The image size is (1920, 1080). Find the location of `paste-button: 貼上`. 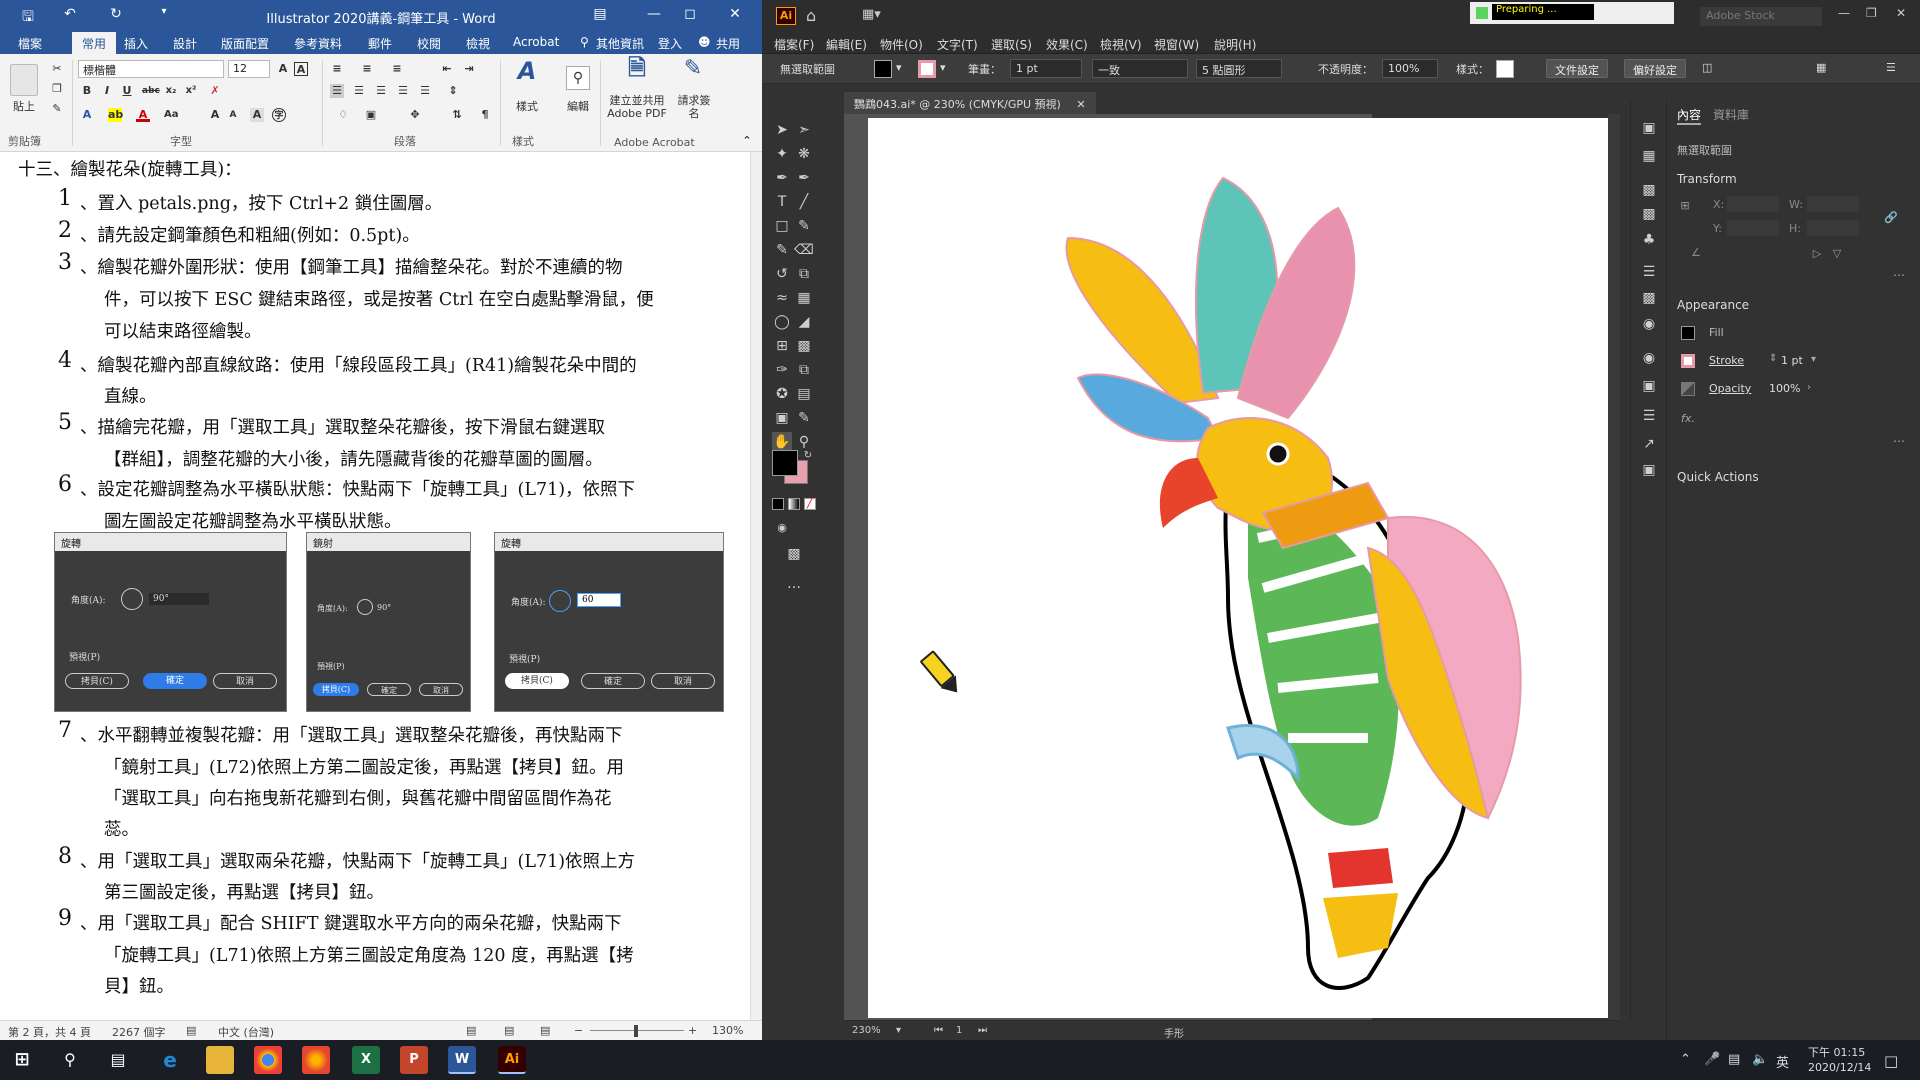

paste-button: 貼上 is located at coordinates (24, 106).